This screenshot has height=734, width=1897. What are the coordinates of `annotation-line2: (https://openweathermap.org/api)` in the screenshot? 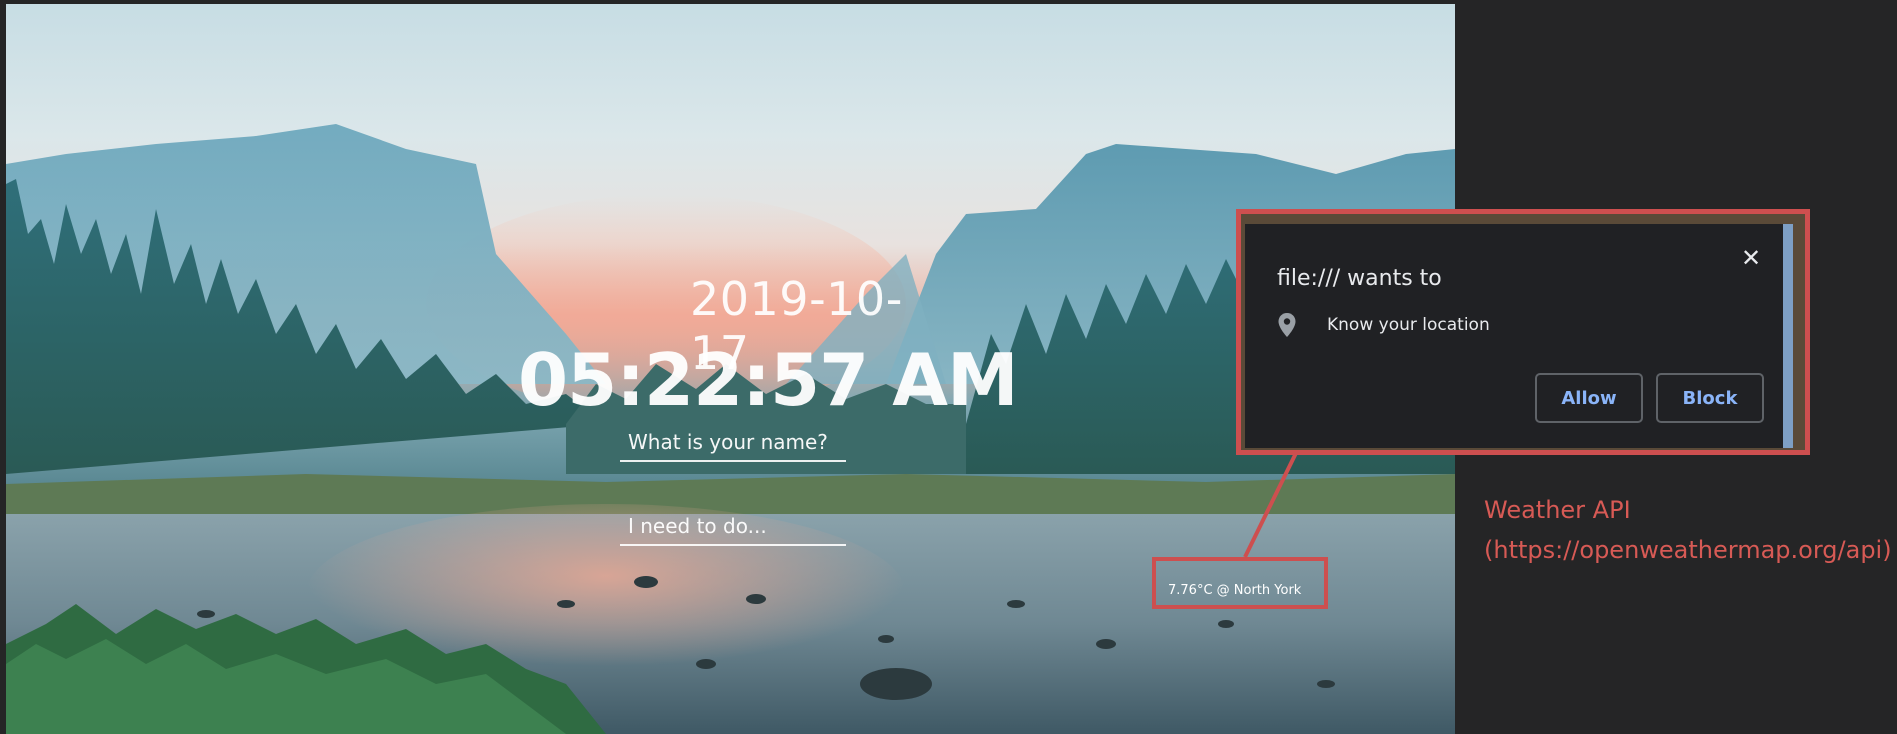 It's located at (1688, 550).